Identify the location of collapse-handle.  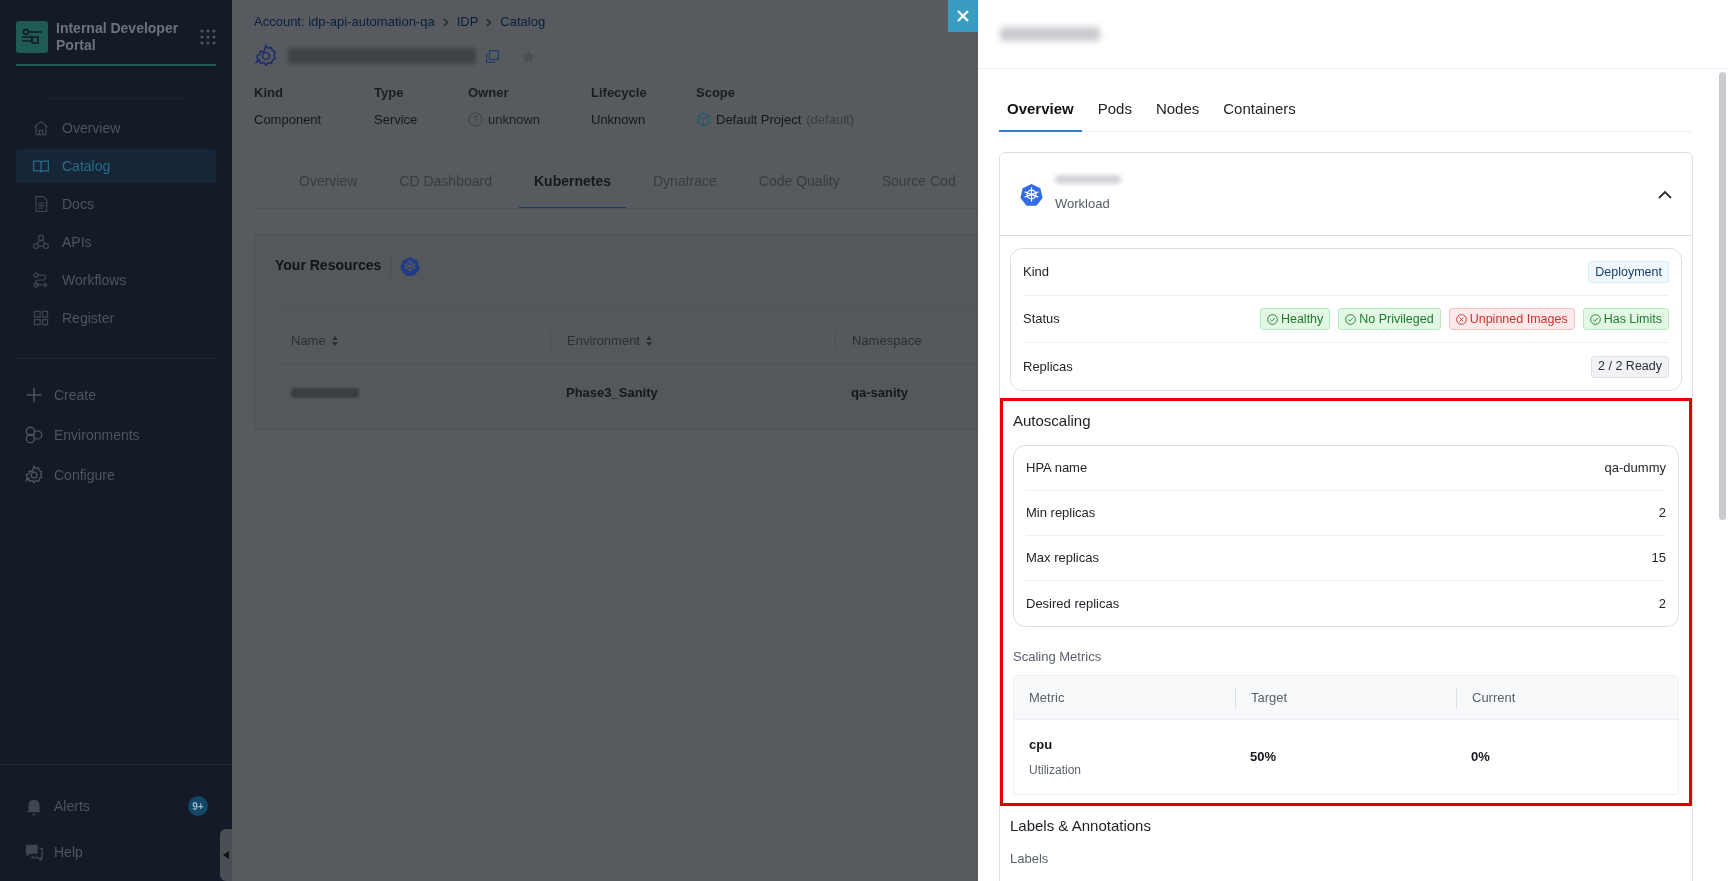
(226, 855).